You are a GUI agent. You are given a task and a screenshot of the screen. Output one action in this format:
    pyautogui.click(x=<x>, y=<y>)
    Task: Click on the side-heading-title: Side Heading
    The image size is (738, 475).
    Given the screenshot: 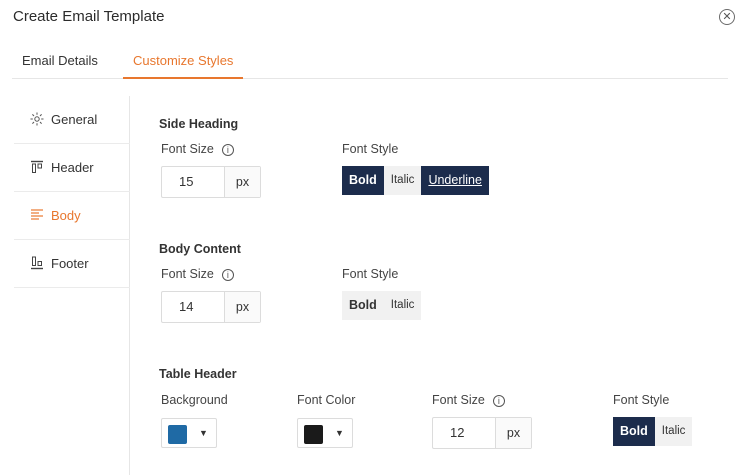 What is the action you would take?
    pyautogui.click(x=199, y=124)
    